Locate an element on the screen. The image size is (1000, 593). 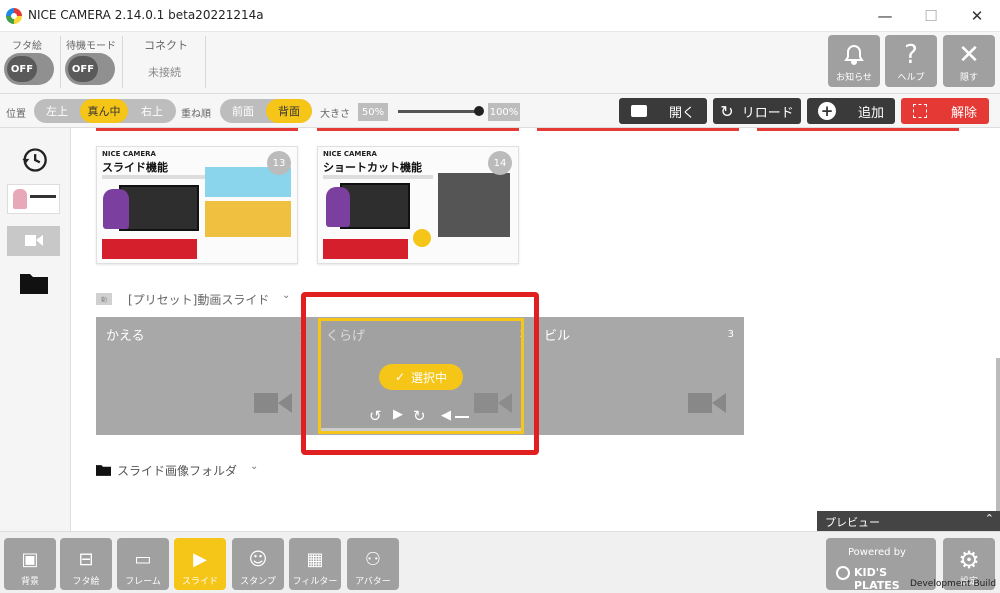
app-logo-icon is located at coordinates (14, 16).